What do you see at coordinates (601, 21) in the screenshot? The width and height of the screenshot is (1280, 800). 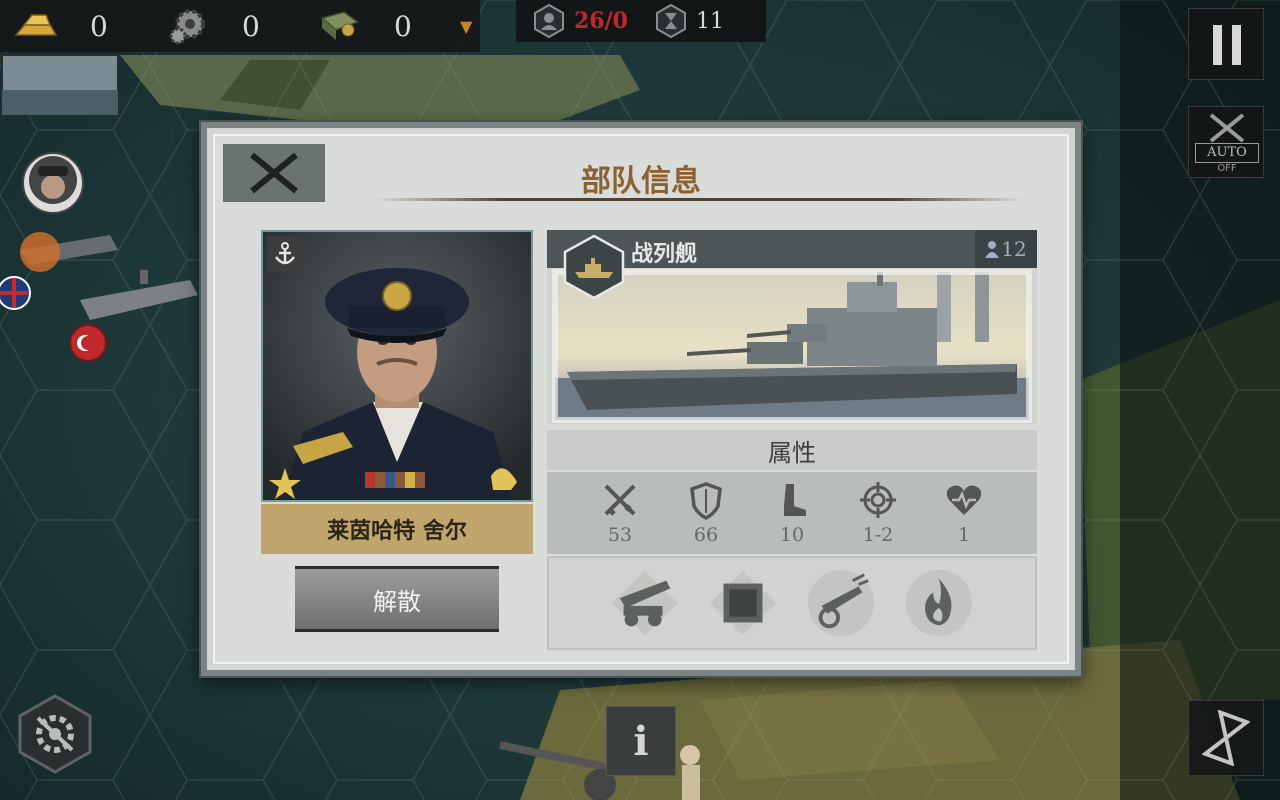 I see `units-counter: 26/0` at bounding box center [601, 21].